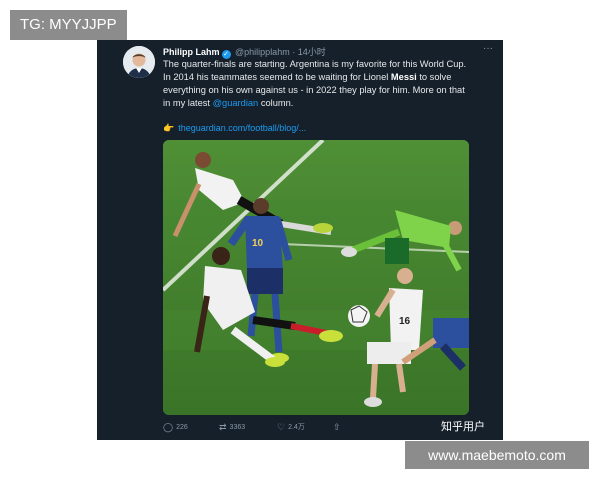  I want to click on like-count: 2.4万, so click(296, 427).